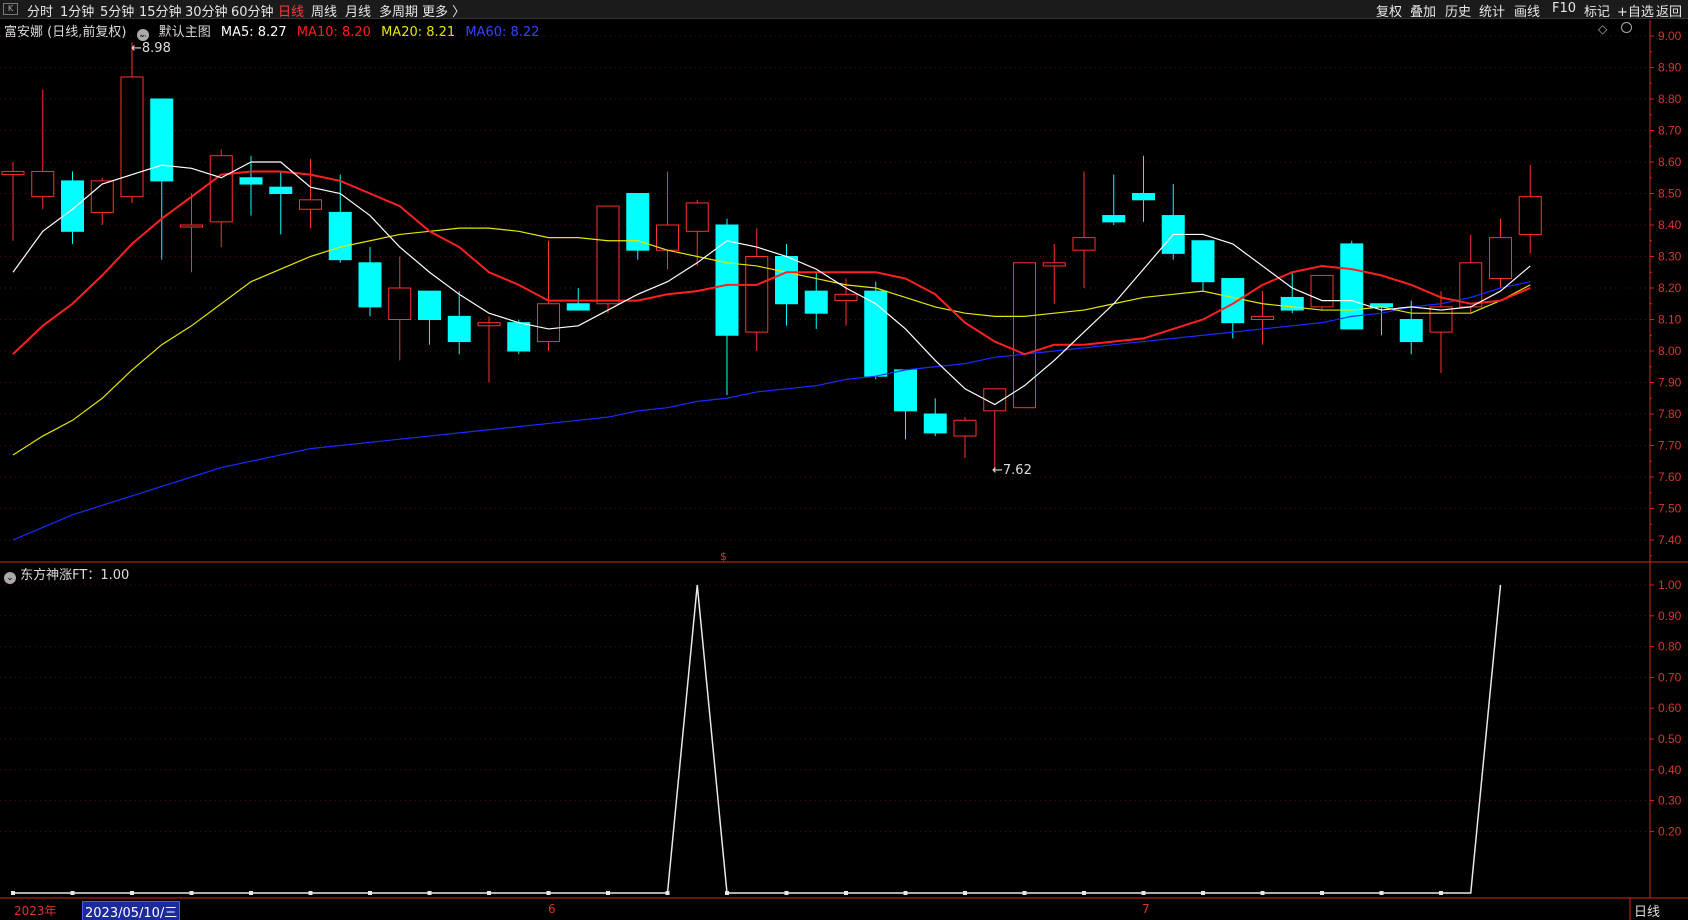 The image size is (1688, 920). Describe the element at coordinates (1670, 509) in the screenshot. I see `price-tick-label: 7.50` at that location.